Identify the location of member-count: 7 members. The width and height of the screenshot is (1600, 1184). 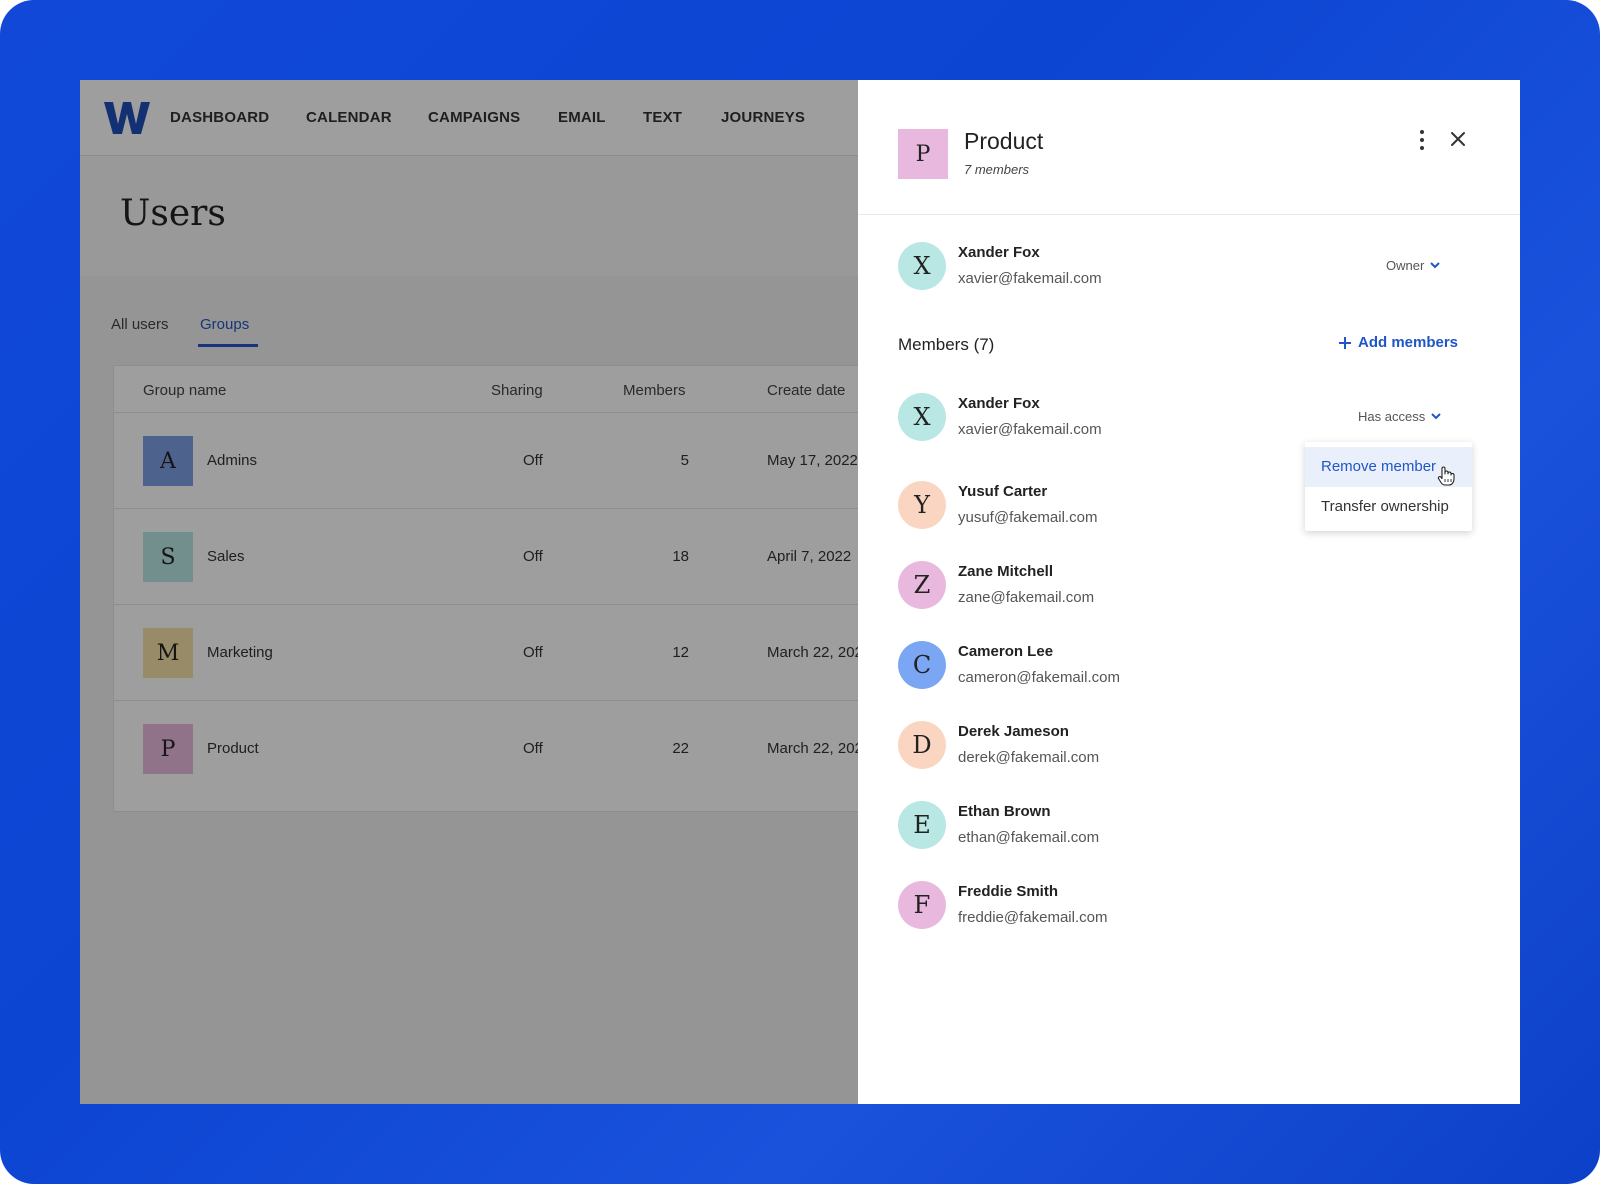
(997, 169).